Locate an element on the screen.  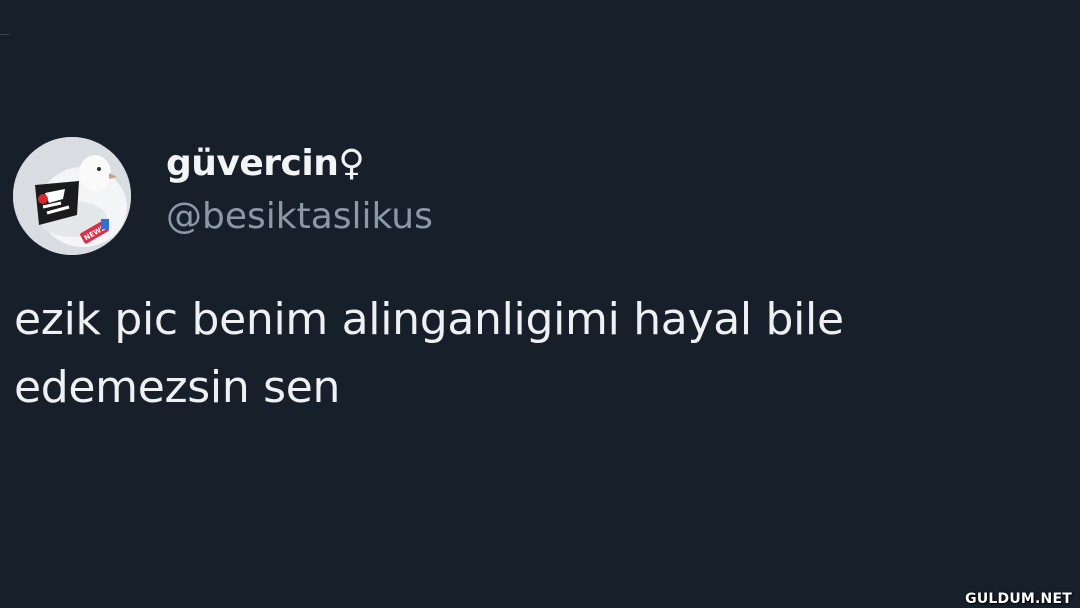
site-watermark: GULDUM.NET is located at coordinates (1018, 599).